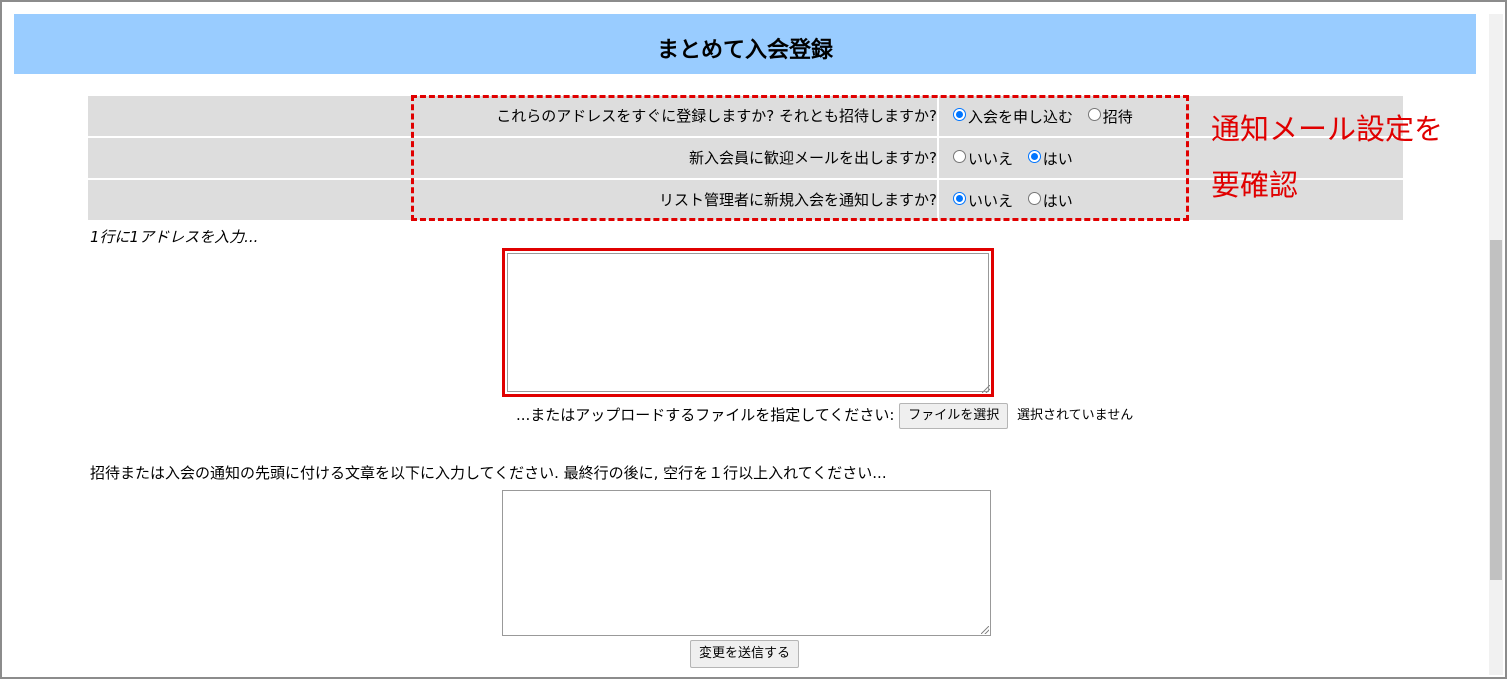  I want to click on address-textarea, so click(748, 322).